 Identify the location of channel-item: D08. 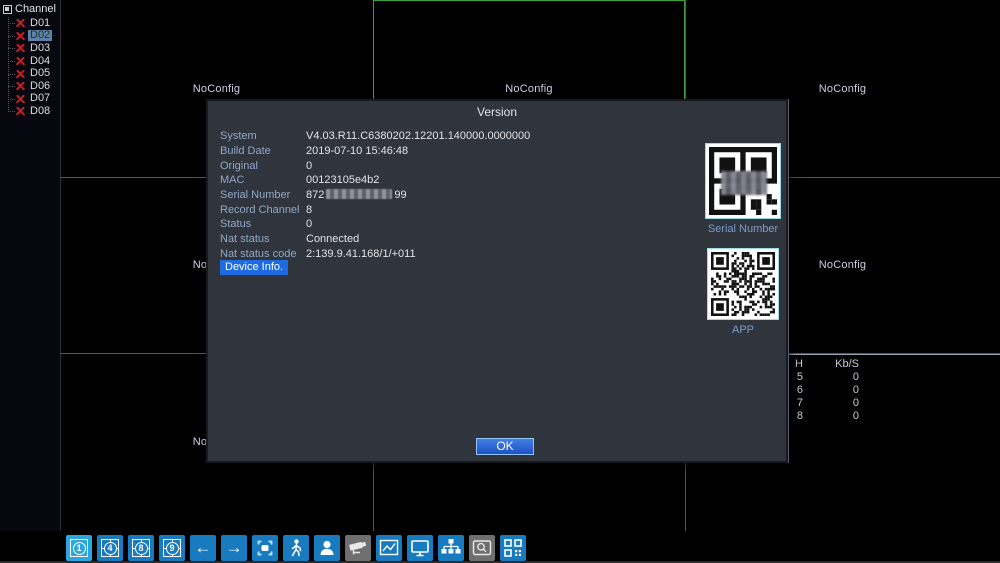
(33, 111).